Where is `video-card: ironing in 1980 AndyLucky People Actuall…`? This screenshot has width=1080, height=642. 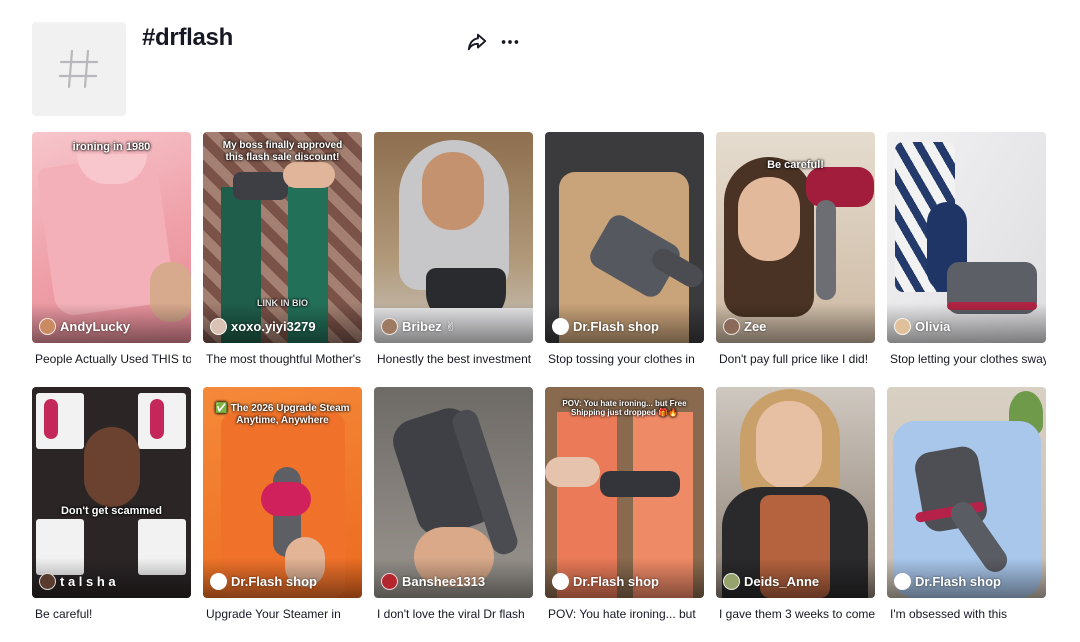
video-card: ironing in 1980 AndyLucky People Actuall… is located at coordinates (111, 259).